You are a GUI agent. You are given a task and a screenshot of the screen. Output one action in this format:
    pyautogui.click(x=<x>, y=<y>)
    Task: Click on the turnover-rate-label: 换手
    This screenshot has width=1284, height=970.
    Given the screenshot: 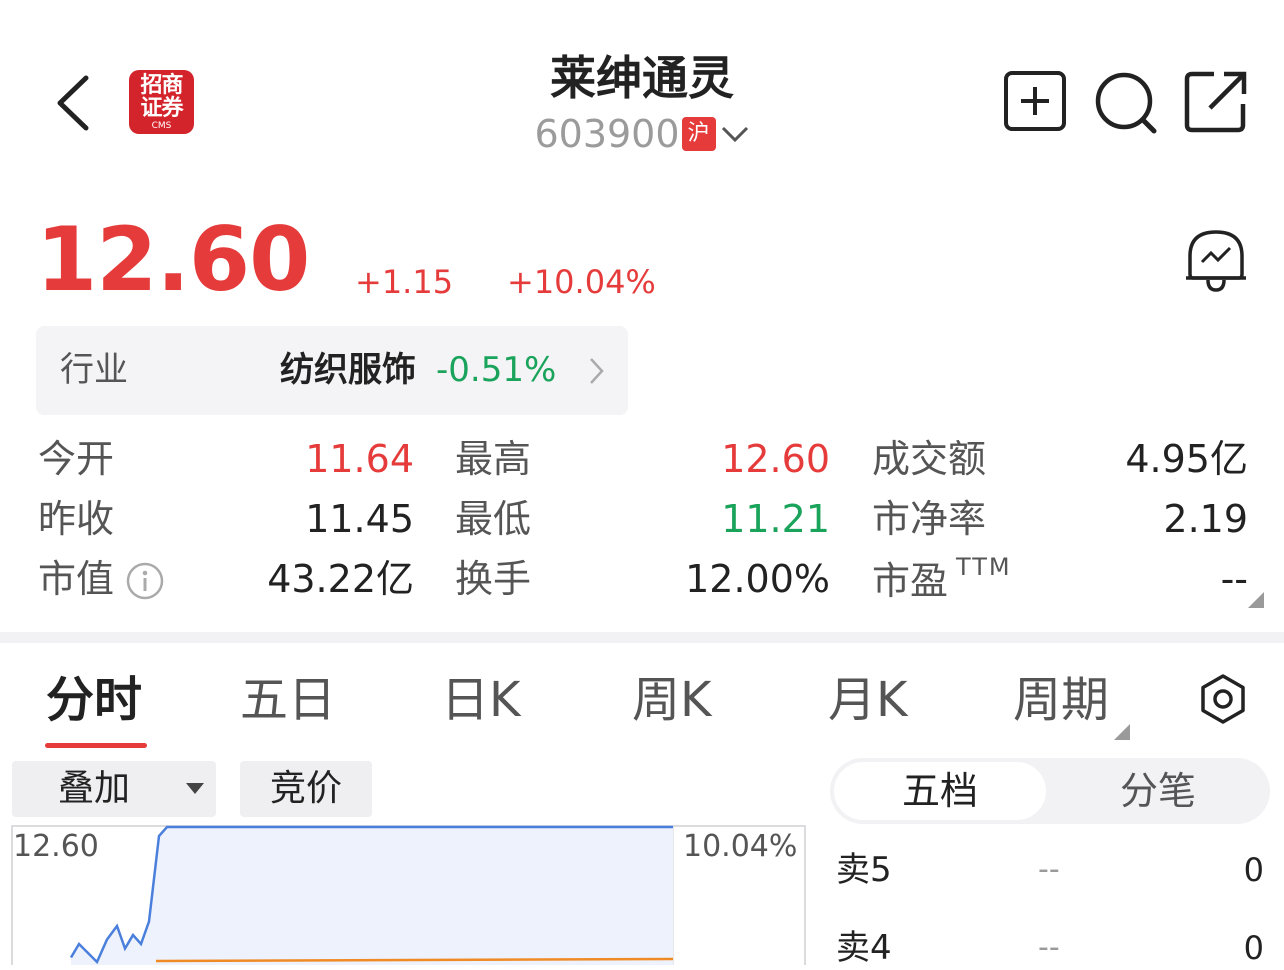 What is the action you would take?
    pyautogui.click(x=493, y=579)
    